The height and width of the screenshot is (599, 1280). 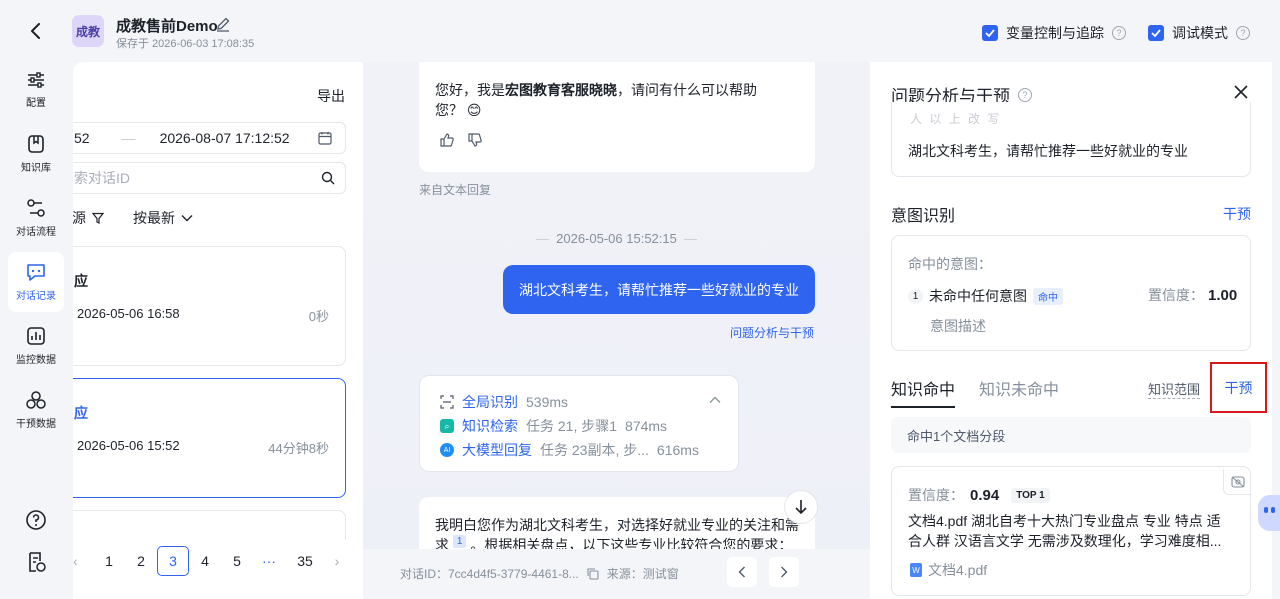 What do you see at coordinates (490, 426) in the screenshot?
I see `step-name: 知识检索` at bounding box center [490, 426].